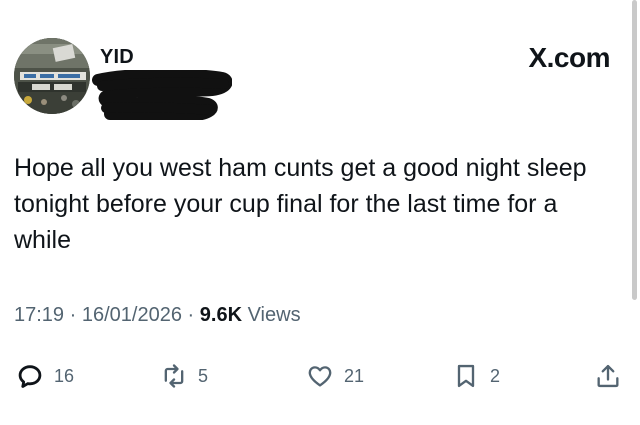  What do you see at coordinates (203, 375) in the screenshot?
I see `retweet-count: 5` at bounding box center [203, 375].